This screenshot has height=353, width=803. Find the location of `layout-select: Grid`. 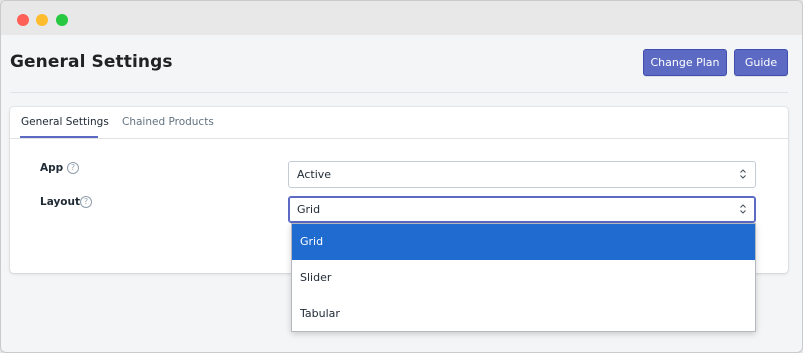

layout-select: Grid is located at coordinates (522, 209).